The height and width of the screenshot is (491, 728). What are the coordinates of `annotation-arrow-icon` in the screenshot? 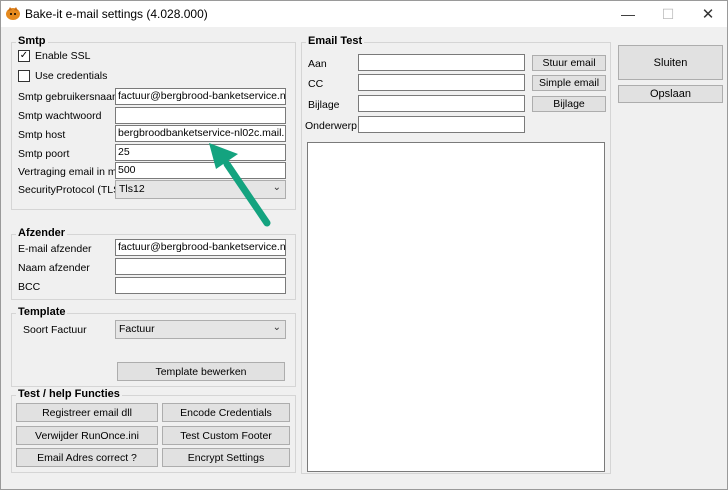 It's located at (240, 185).